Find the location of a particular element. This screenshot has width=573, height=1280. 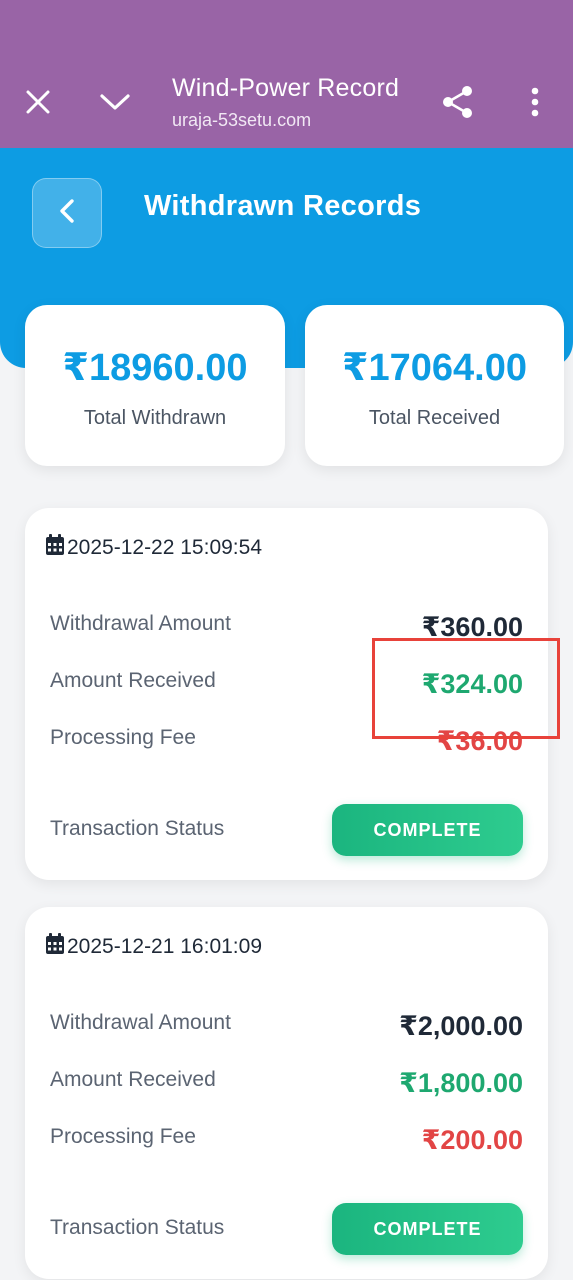

record-date: 2025-12-22 15:09:54 is located at coordinates (153, 548).